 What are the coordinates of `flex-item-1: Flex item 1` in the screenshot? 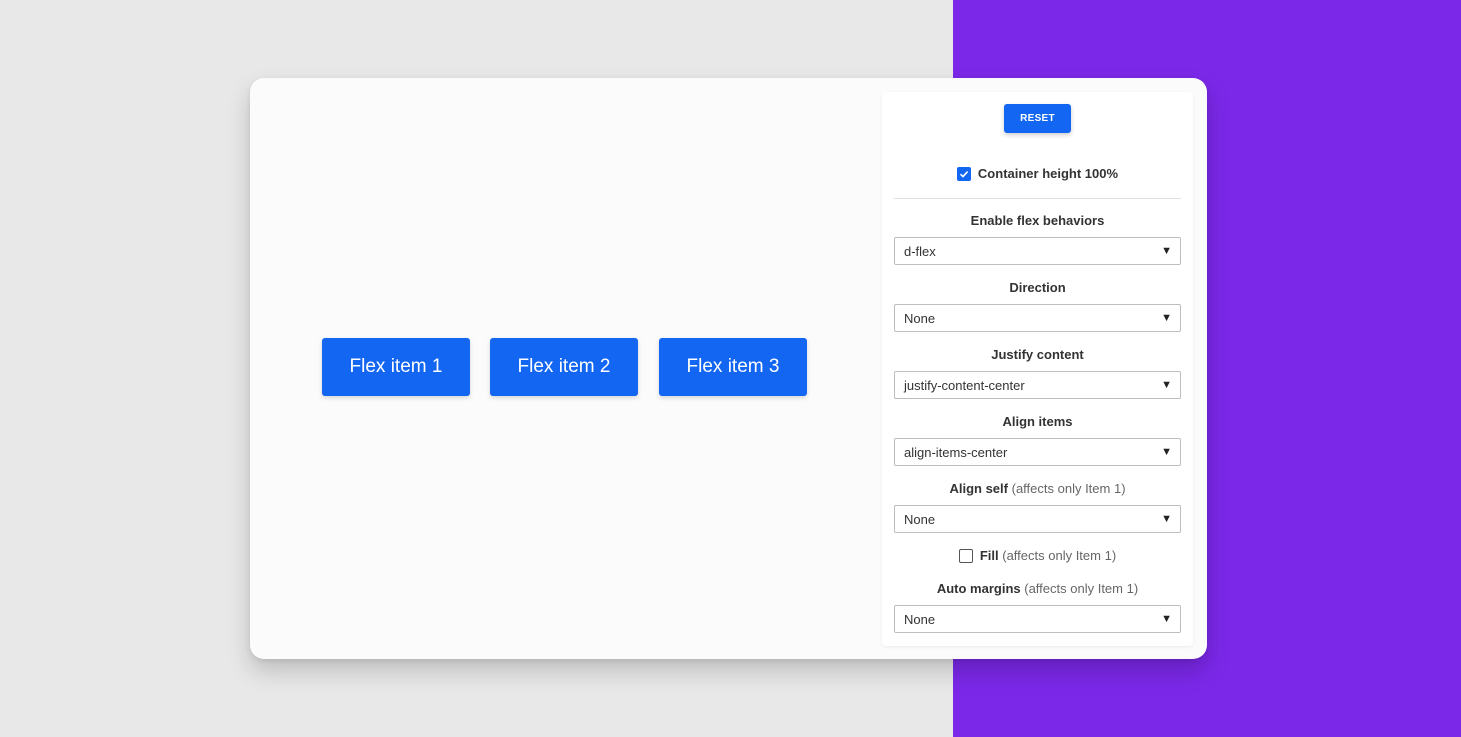 It's located at (396, 367).